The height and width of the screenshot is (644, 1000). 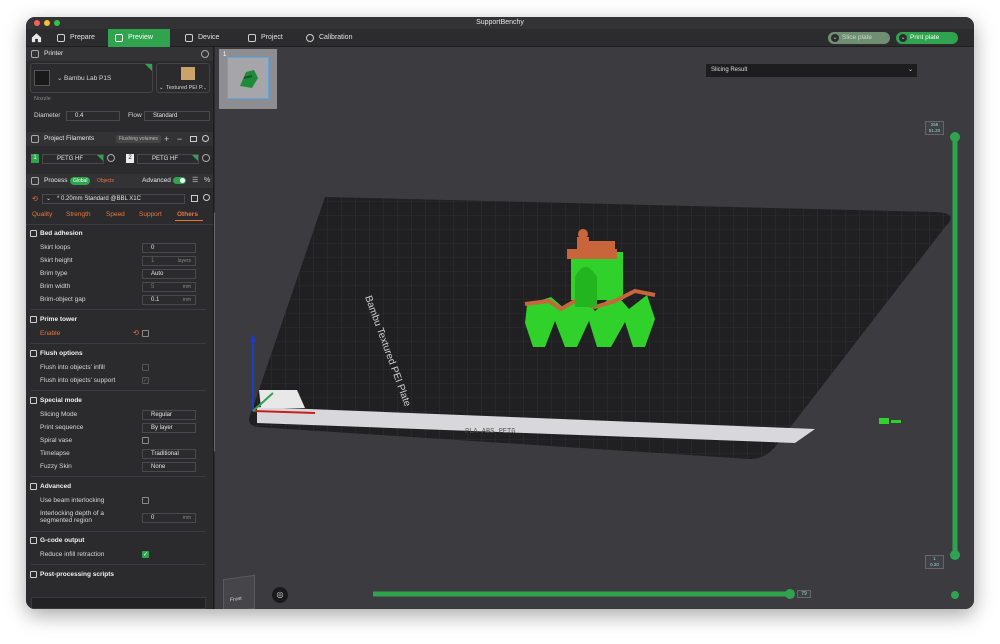 What do you see at coordinates (187, 214) in the screenshot?
I see `tab-others: Others` at bounding box center [187, 214].